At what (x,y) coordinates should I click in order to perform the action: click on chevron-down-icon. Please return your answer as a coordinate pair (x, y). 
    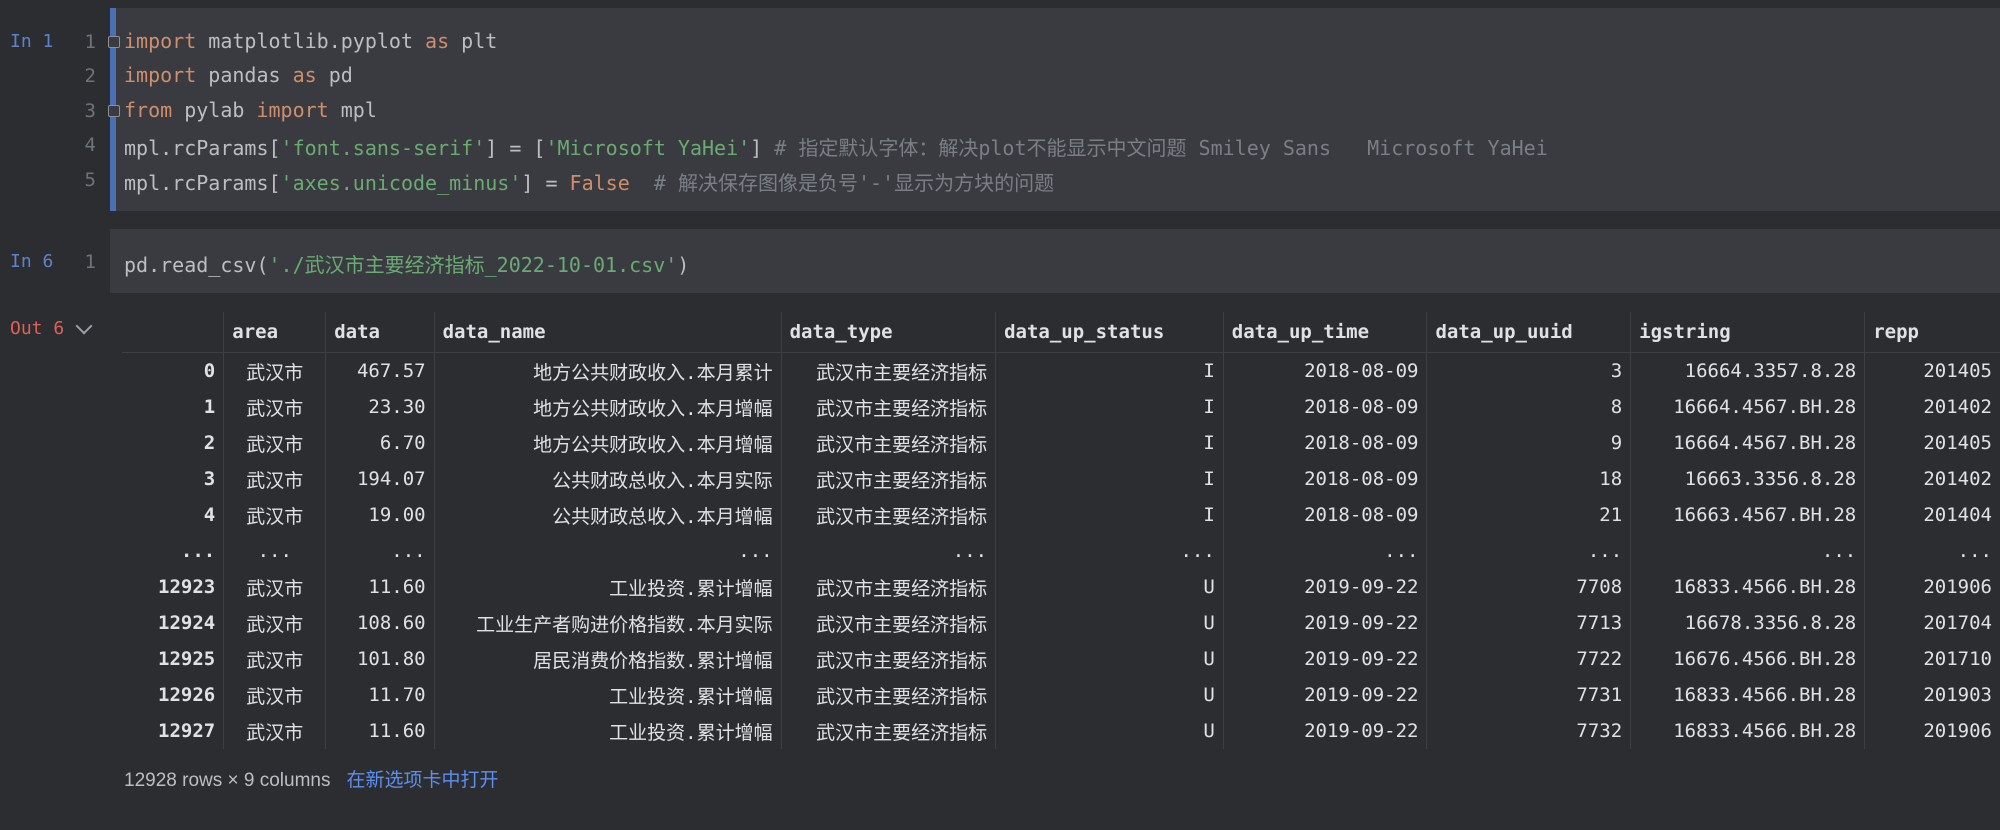
    Looking at the image, I should click on (84, 326).